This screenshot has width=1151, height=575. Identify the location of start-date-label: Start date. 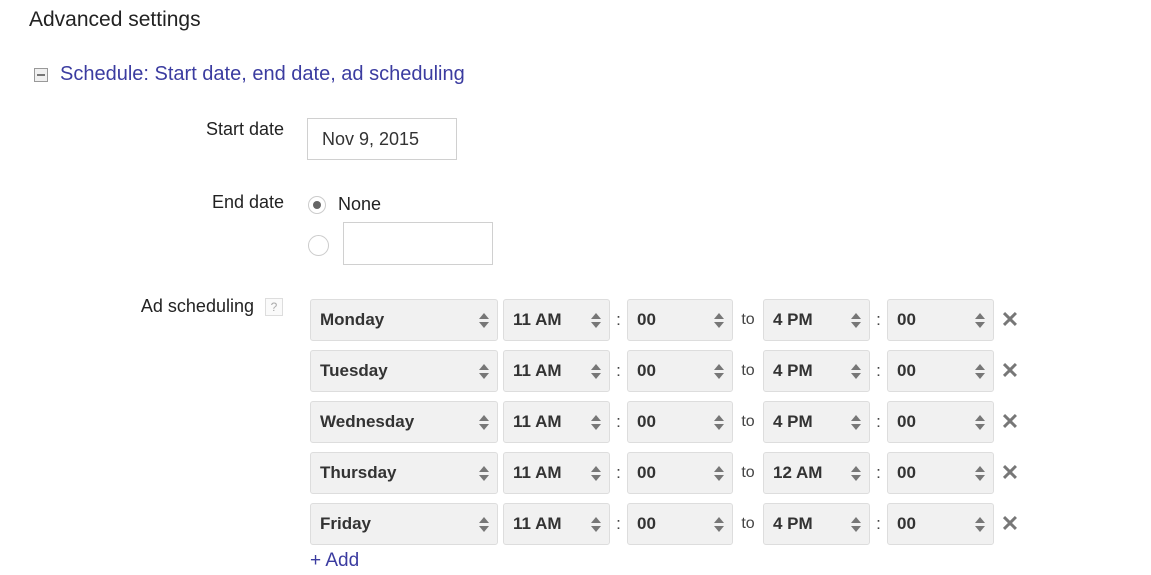
(244, 129).